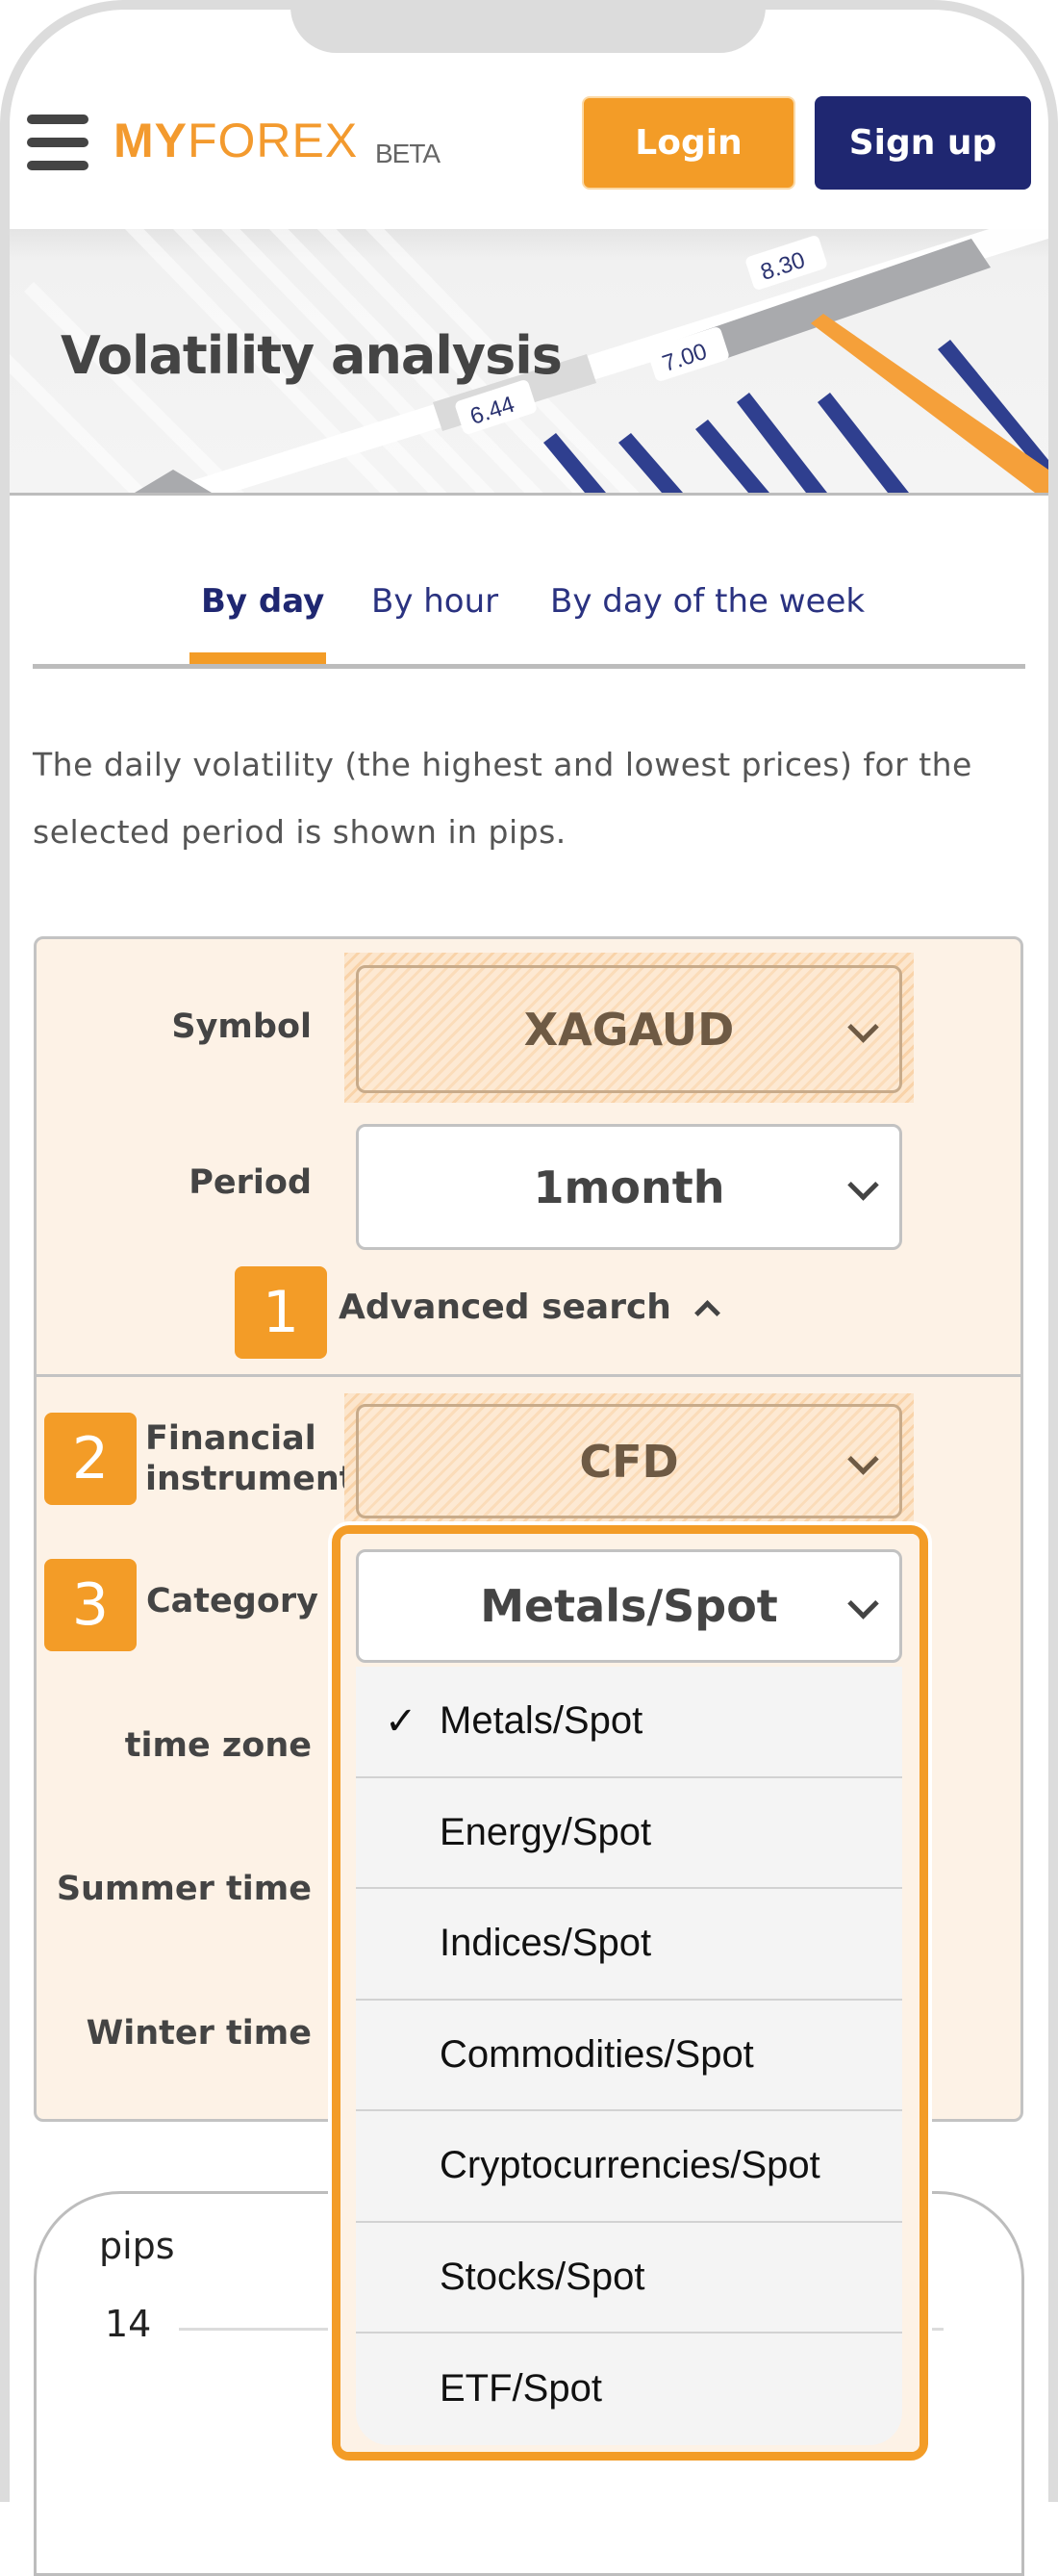 Image resolution: width=1058 pixels, height=2576 pixels. Describe the element at coordinates (232, 1601) in the screenshot. I see `category-label: Category` at that location.